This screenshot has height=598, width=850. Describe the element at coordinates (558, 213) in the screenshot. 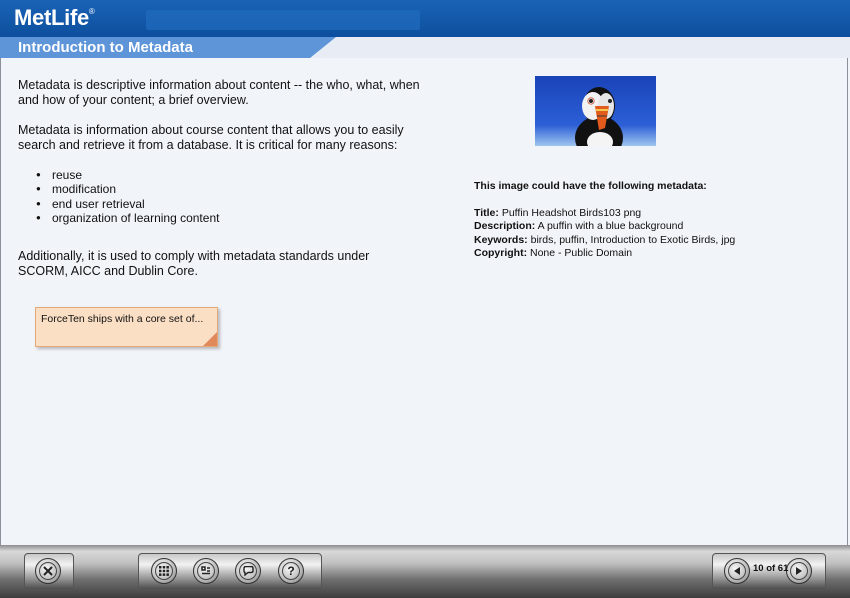

I see `metadata-title-row: Title: Puffin Headshot Birds103 png` at that location.